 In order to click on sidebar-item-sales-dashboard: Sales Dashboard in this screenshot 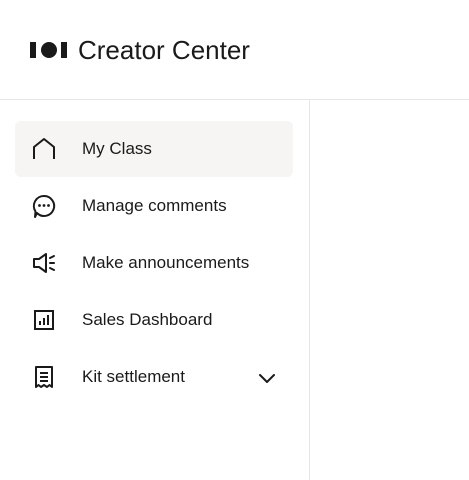, I will do `click(154, 320)`.